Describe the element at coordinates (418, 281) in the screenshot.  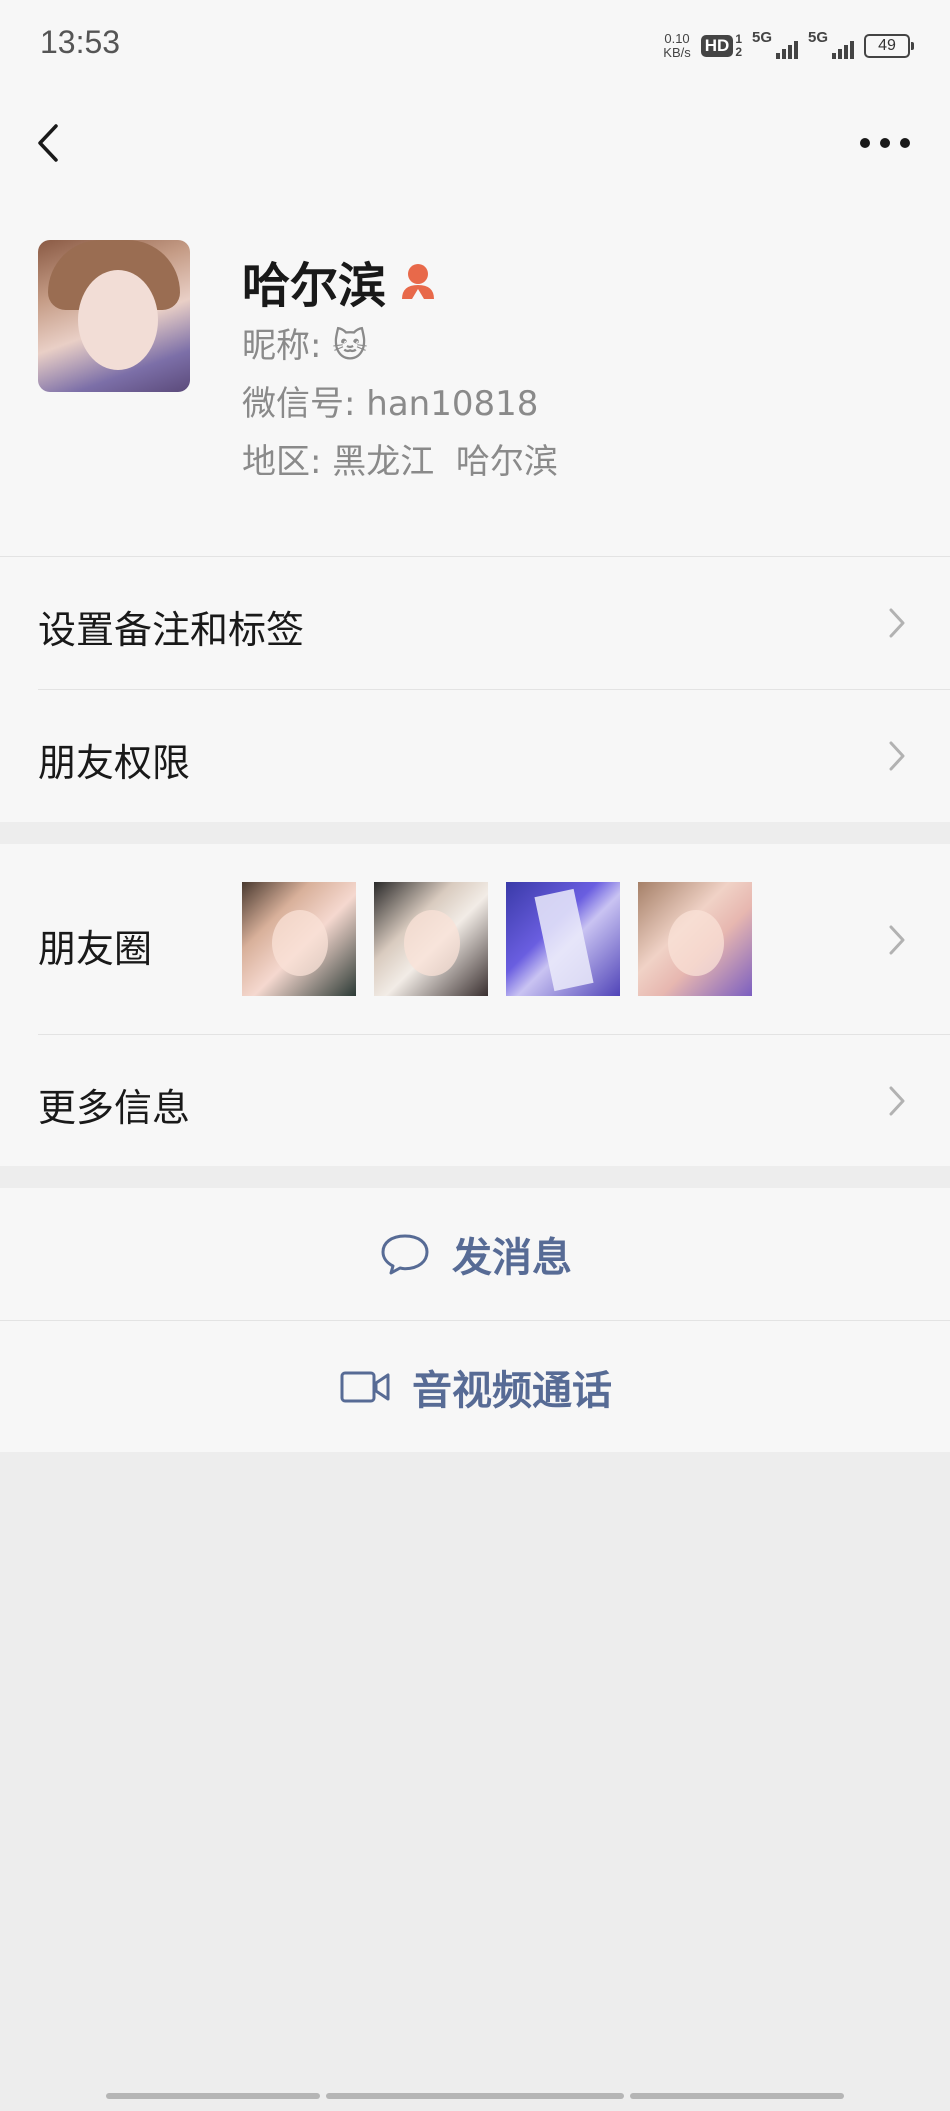
I see `female-icon` at that location.